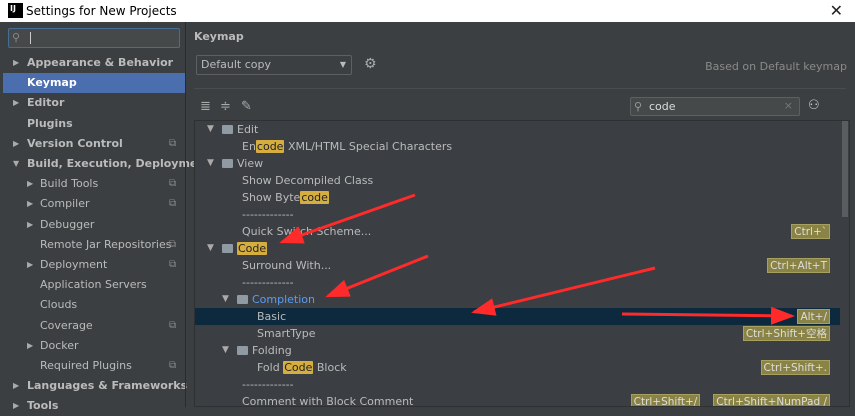  I want to click on keymap-select-value: Default copy, so click(236, 64).